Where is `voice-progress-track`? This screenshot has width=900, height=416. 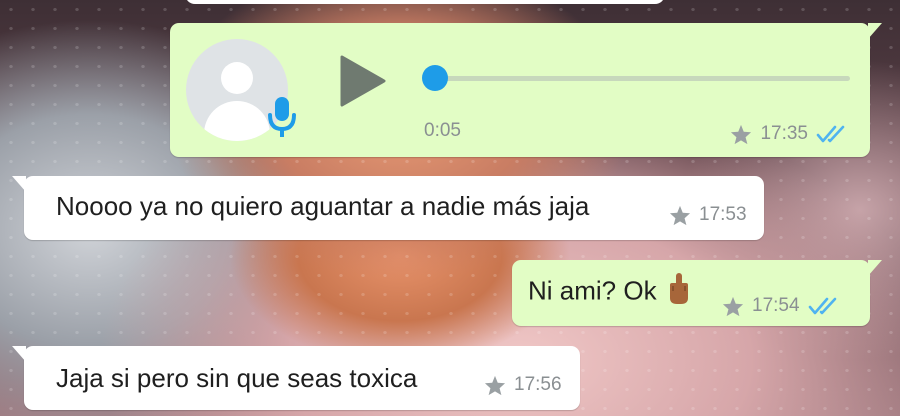 voice-progress-track is located at coordinates (637, 78).